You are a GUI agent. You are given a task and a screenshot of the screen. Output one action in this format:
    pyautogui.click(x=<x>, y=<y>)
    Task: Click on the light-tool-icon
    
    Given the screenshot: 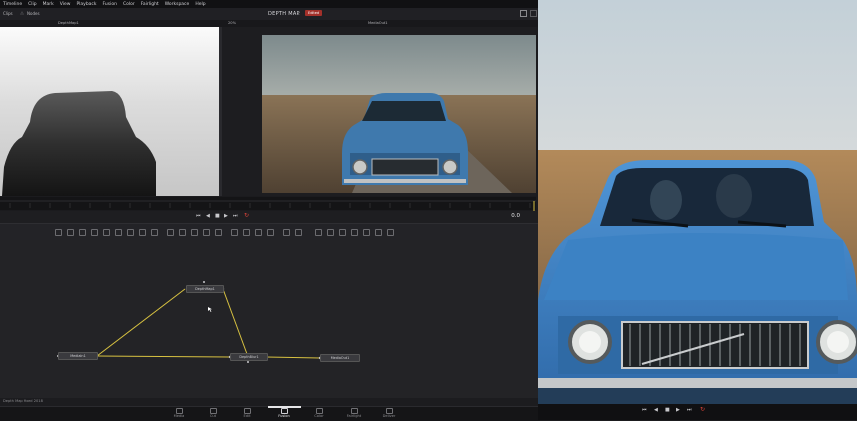 What is the action you would take?
    pyautogui.click(x=318, y=232)
    